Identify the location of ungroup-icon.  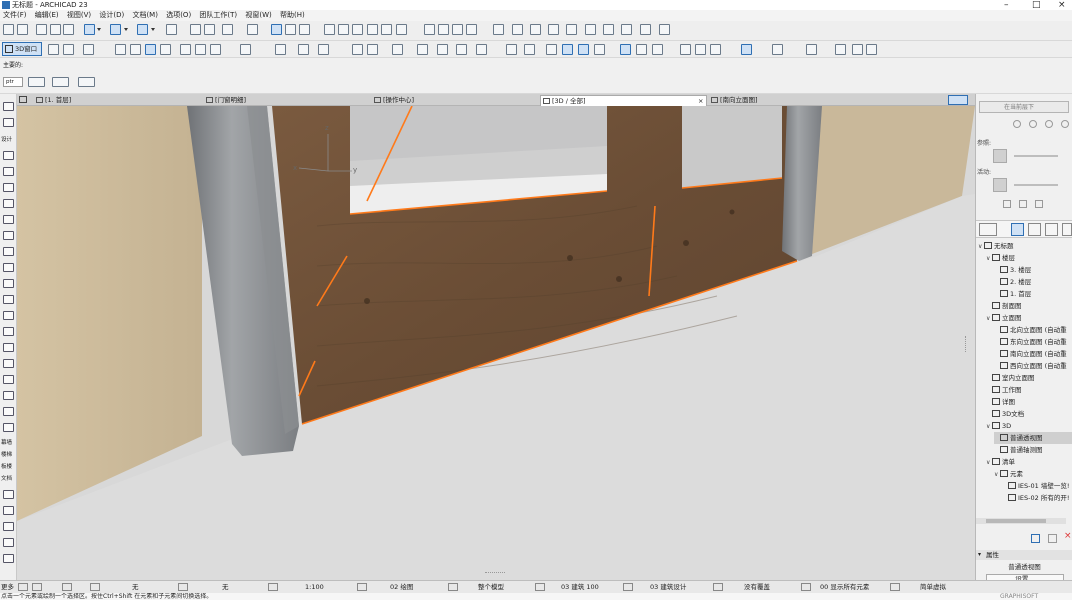
(304, 29).